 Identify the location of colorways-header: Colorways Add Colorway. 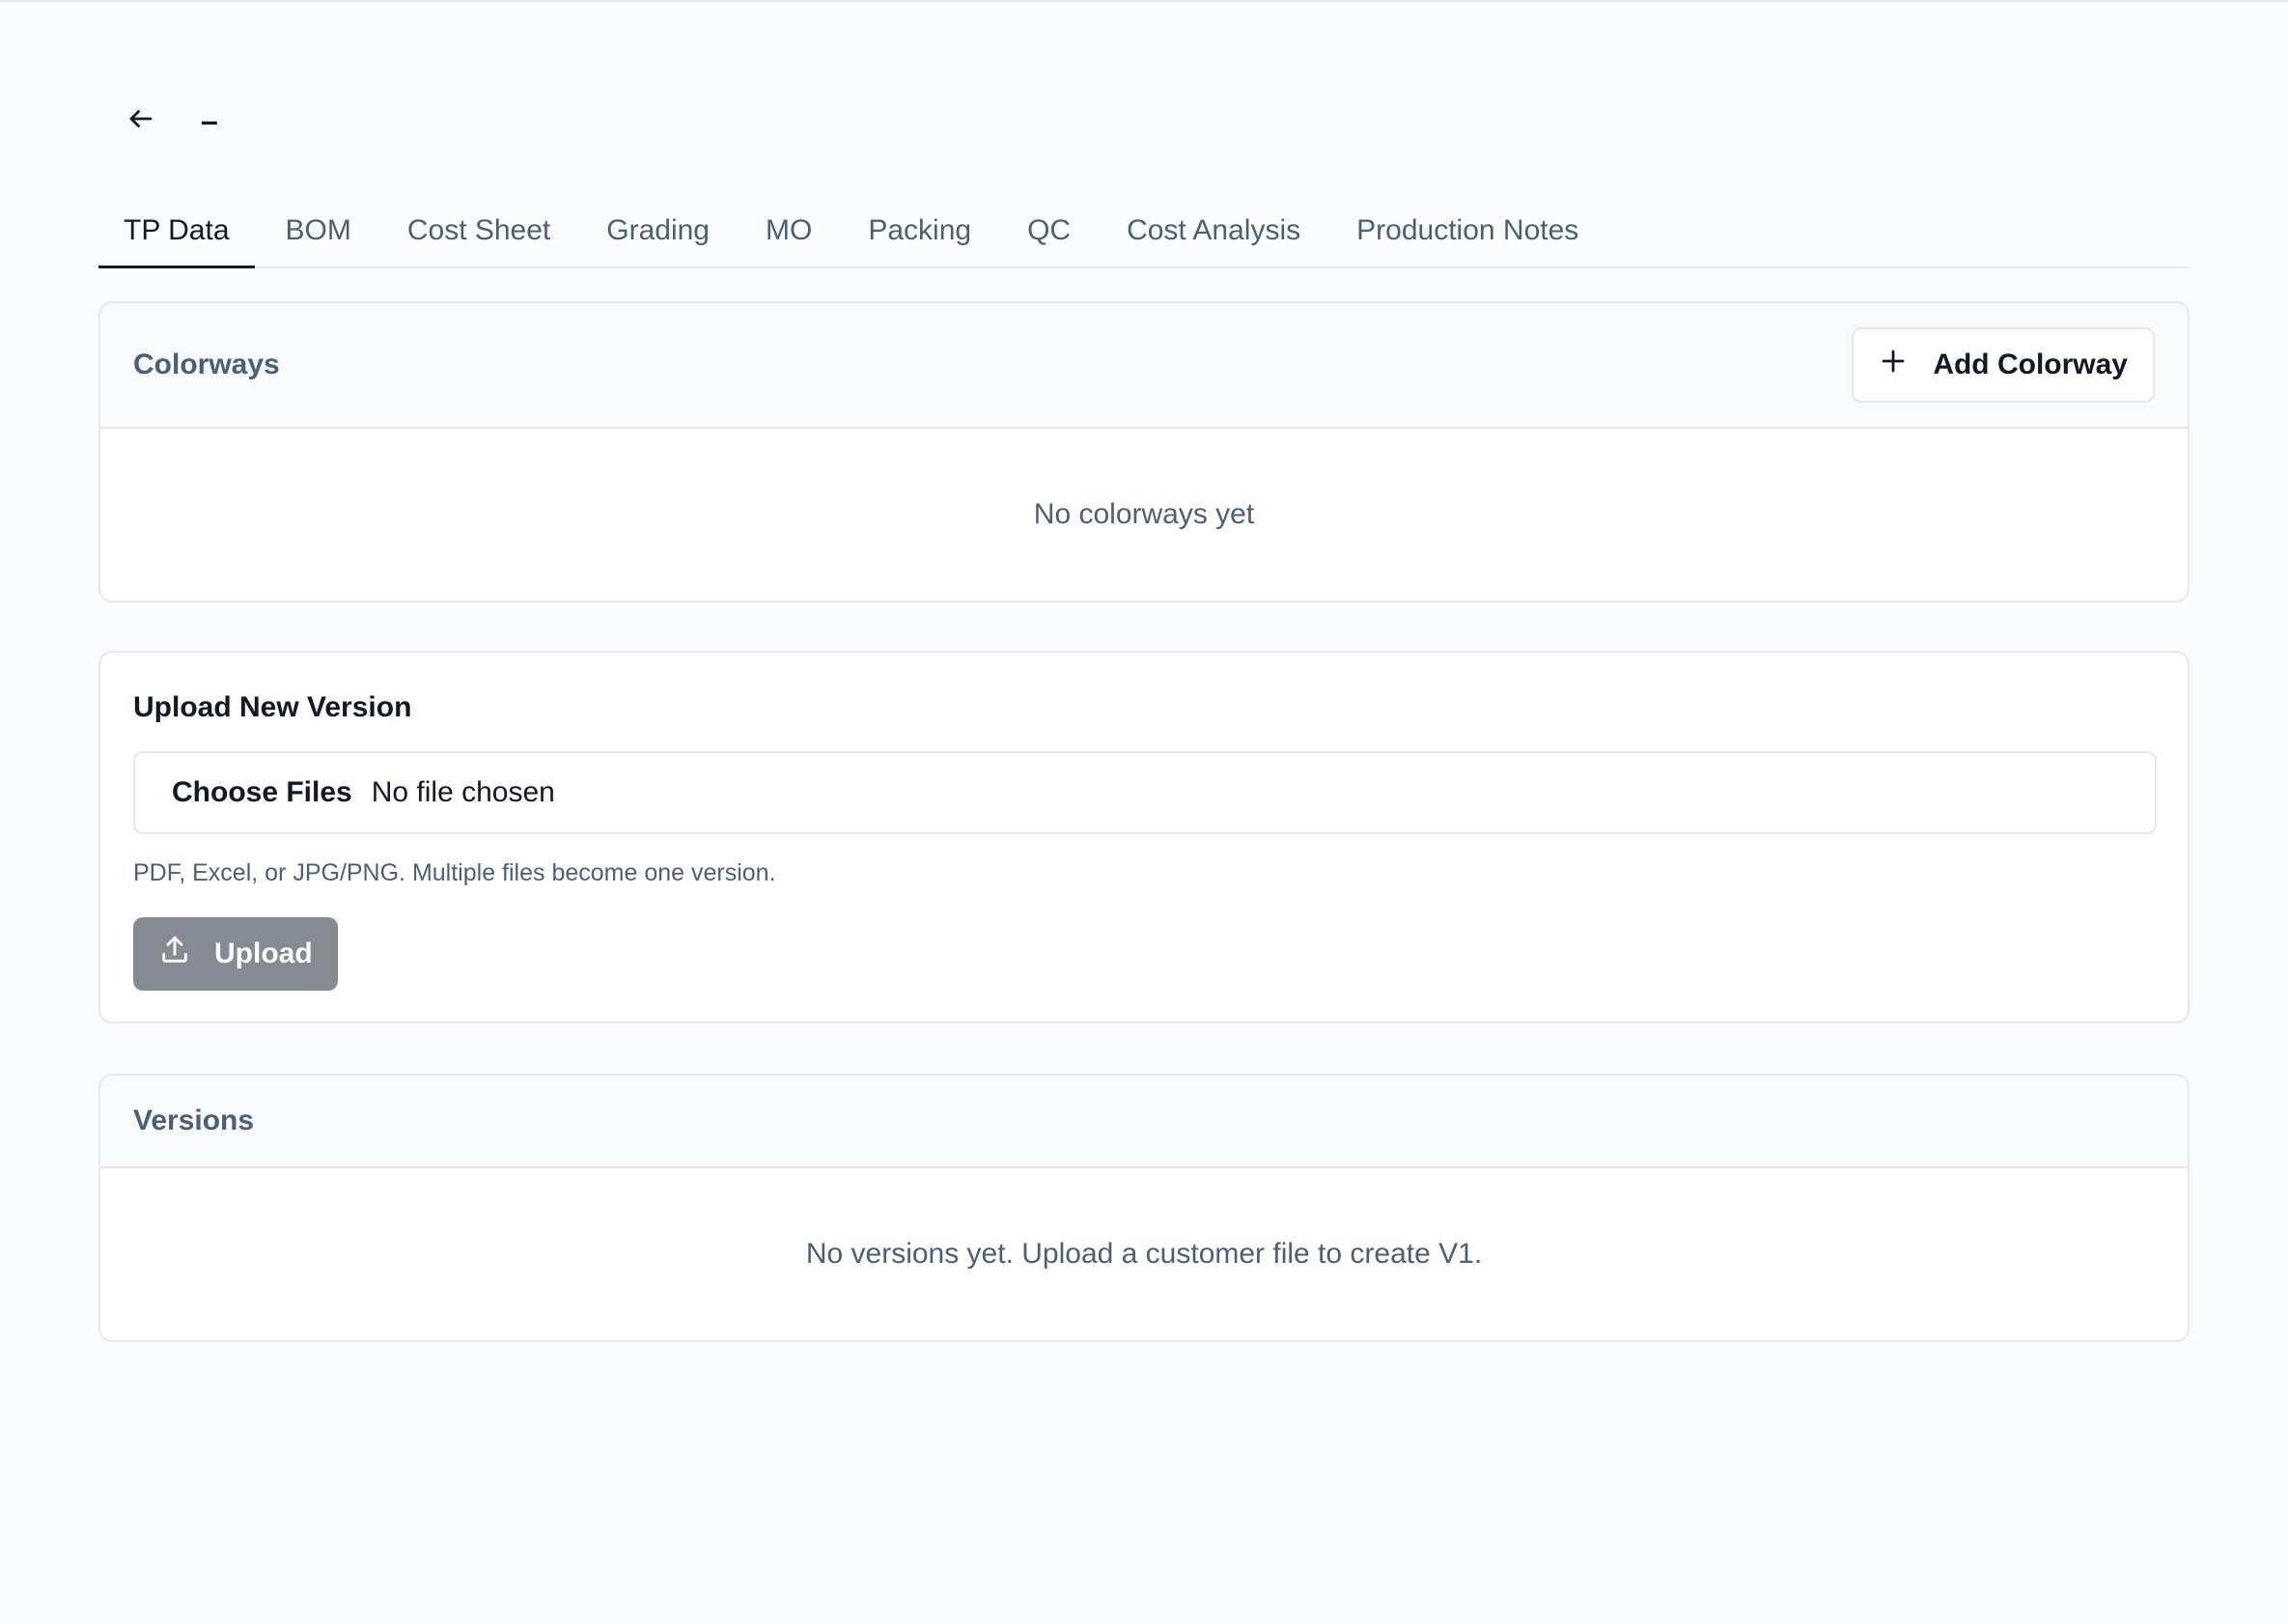
(1144, 366).